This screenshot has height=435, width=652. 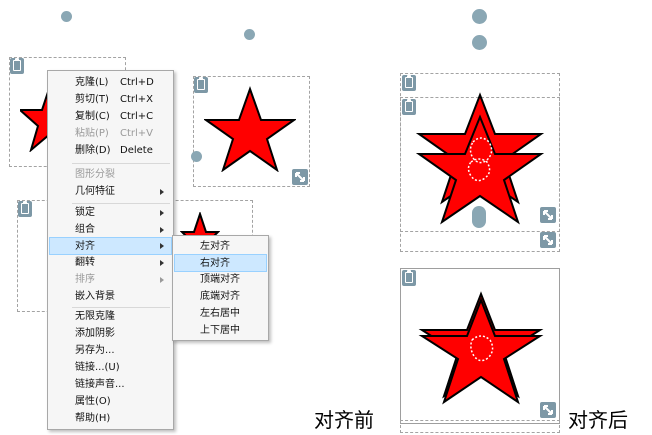 I want to click on menu-item-geometry: 几何特征, so click(x=110, y=192).